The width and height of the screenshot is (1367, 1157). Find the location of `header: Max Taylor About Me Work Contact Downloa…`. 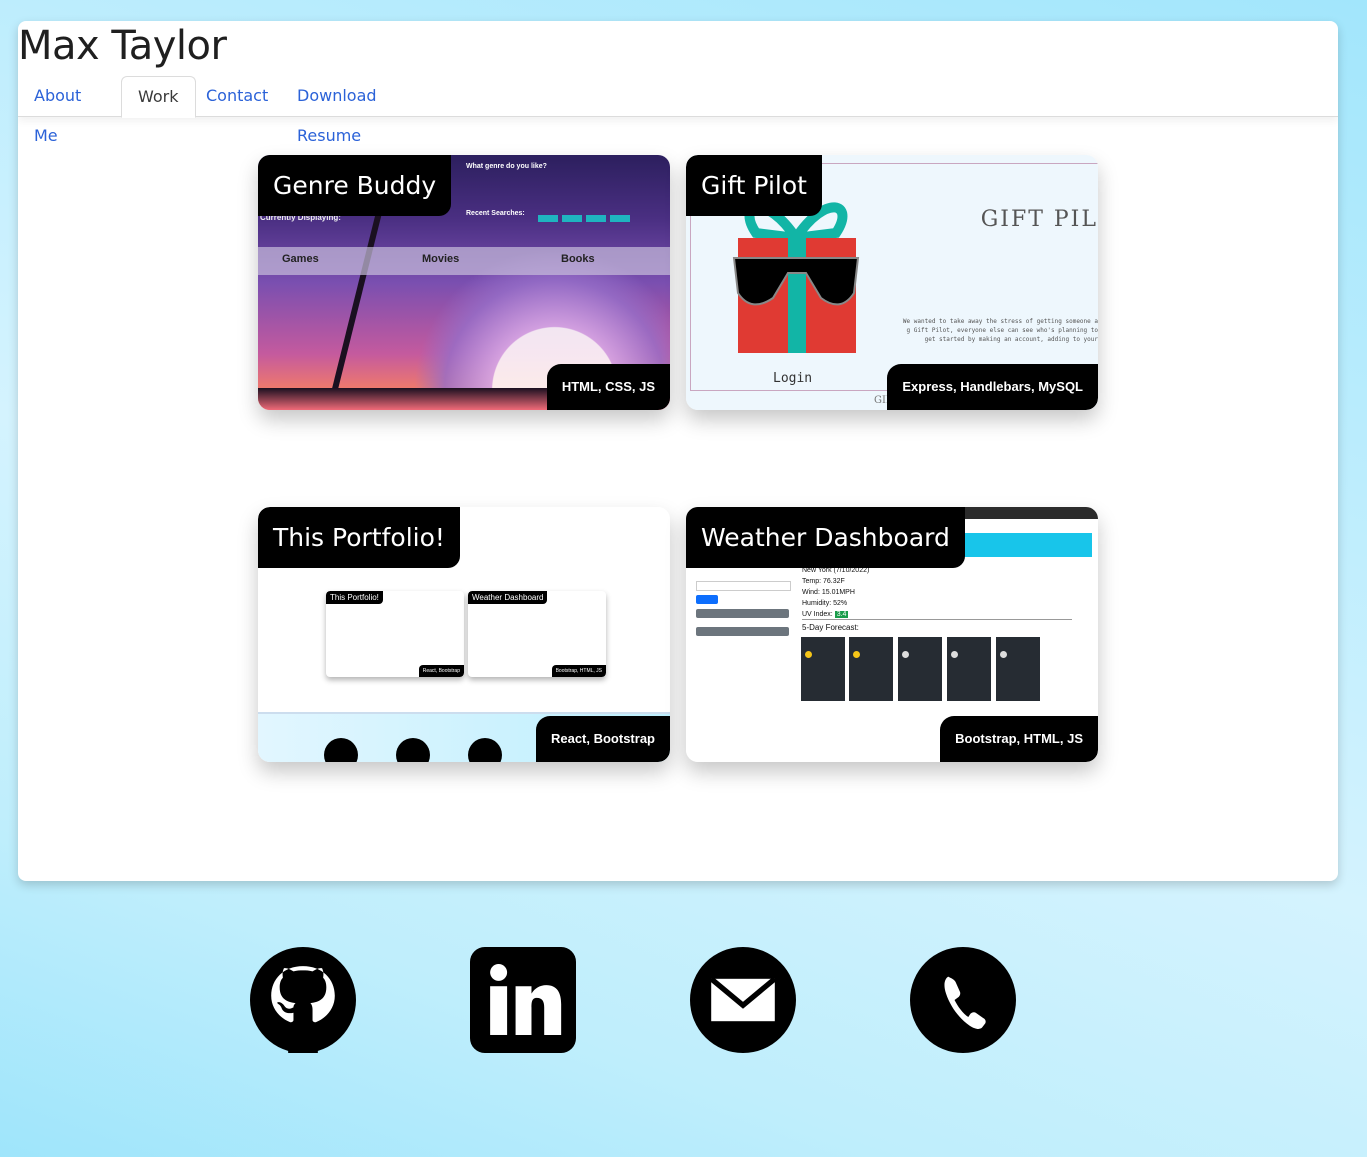

header: Max Taylor About Me Work Contact Downloa… is located at coordinates (678, 83).